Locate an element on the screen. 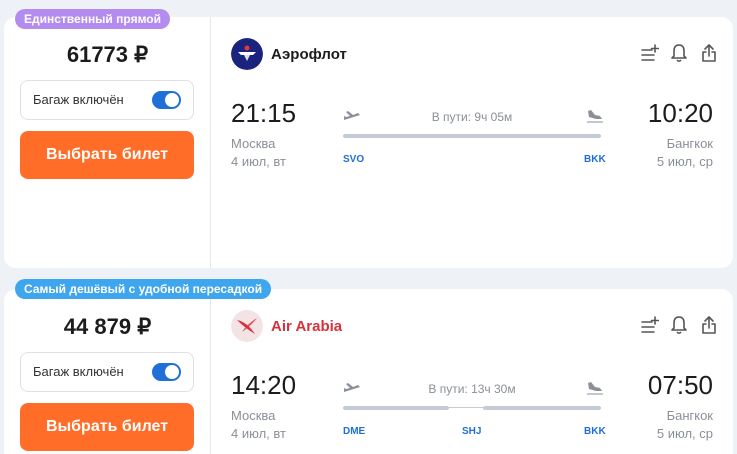  departure-airport-code: DME is located at coordinates (354, 431).